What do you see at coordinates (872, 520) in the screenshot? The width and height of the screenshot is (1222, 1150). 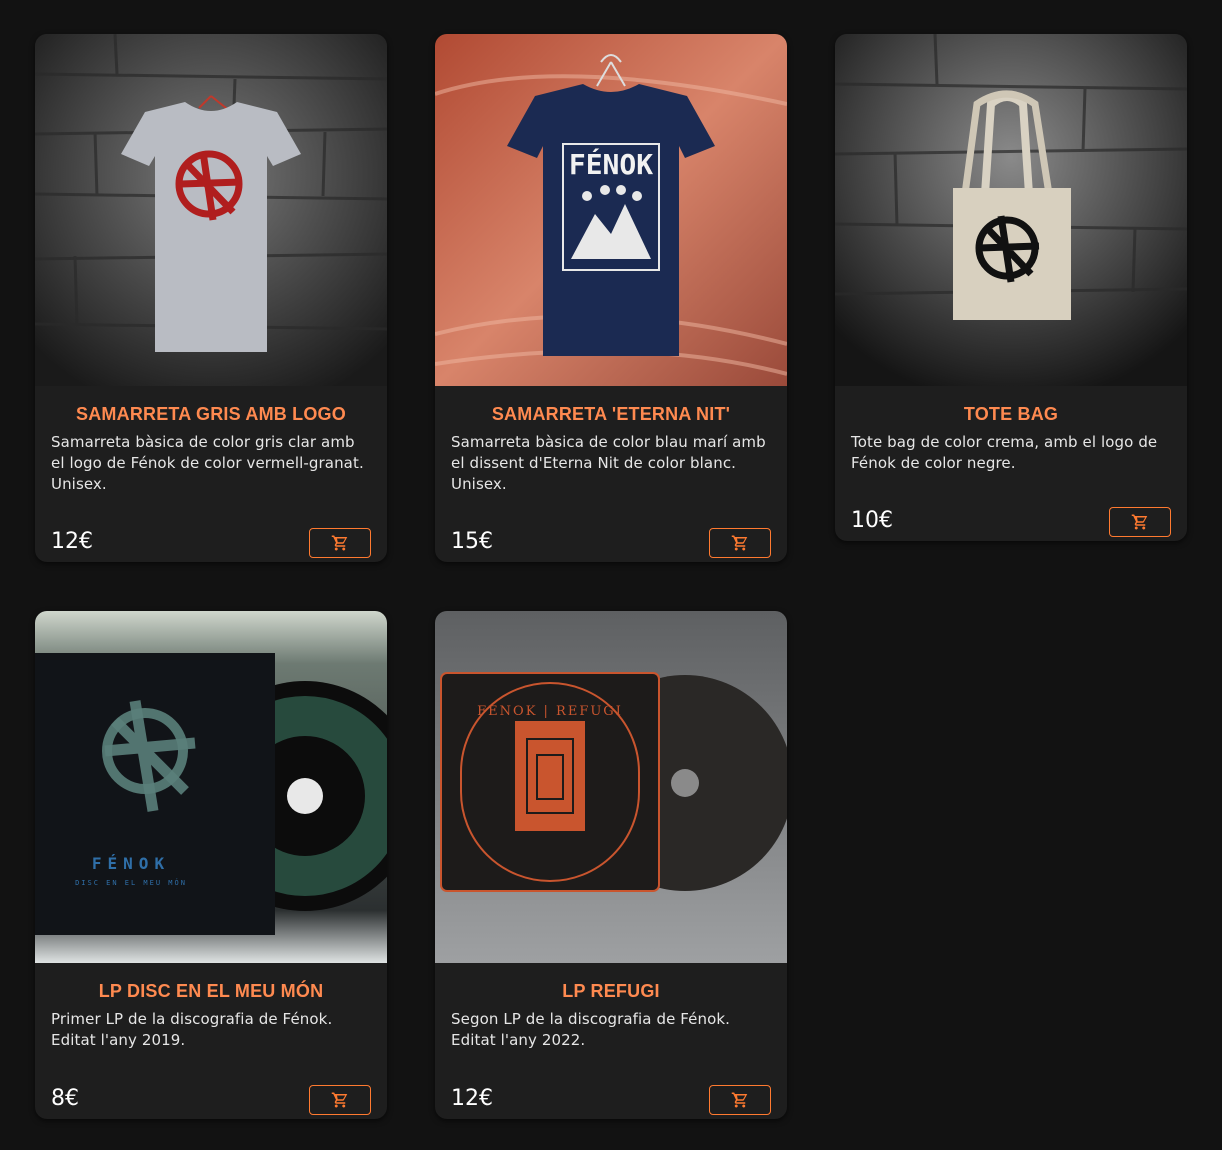 I see `product-price: 10€` at bounding box center [872, 520].